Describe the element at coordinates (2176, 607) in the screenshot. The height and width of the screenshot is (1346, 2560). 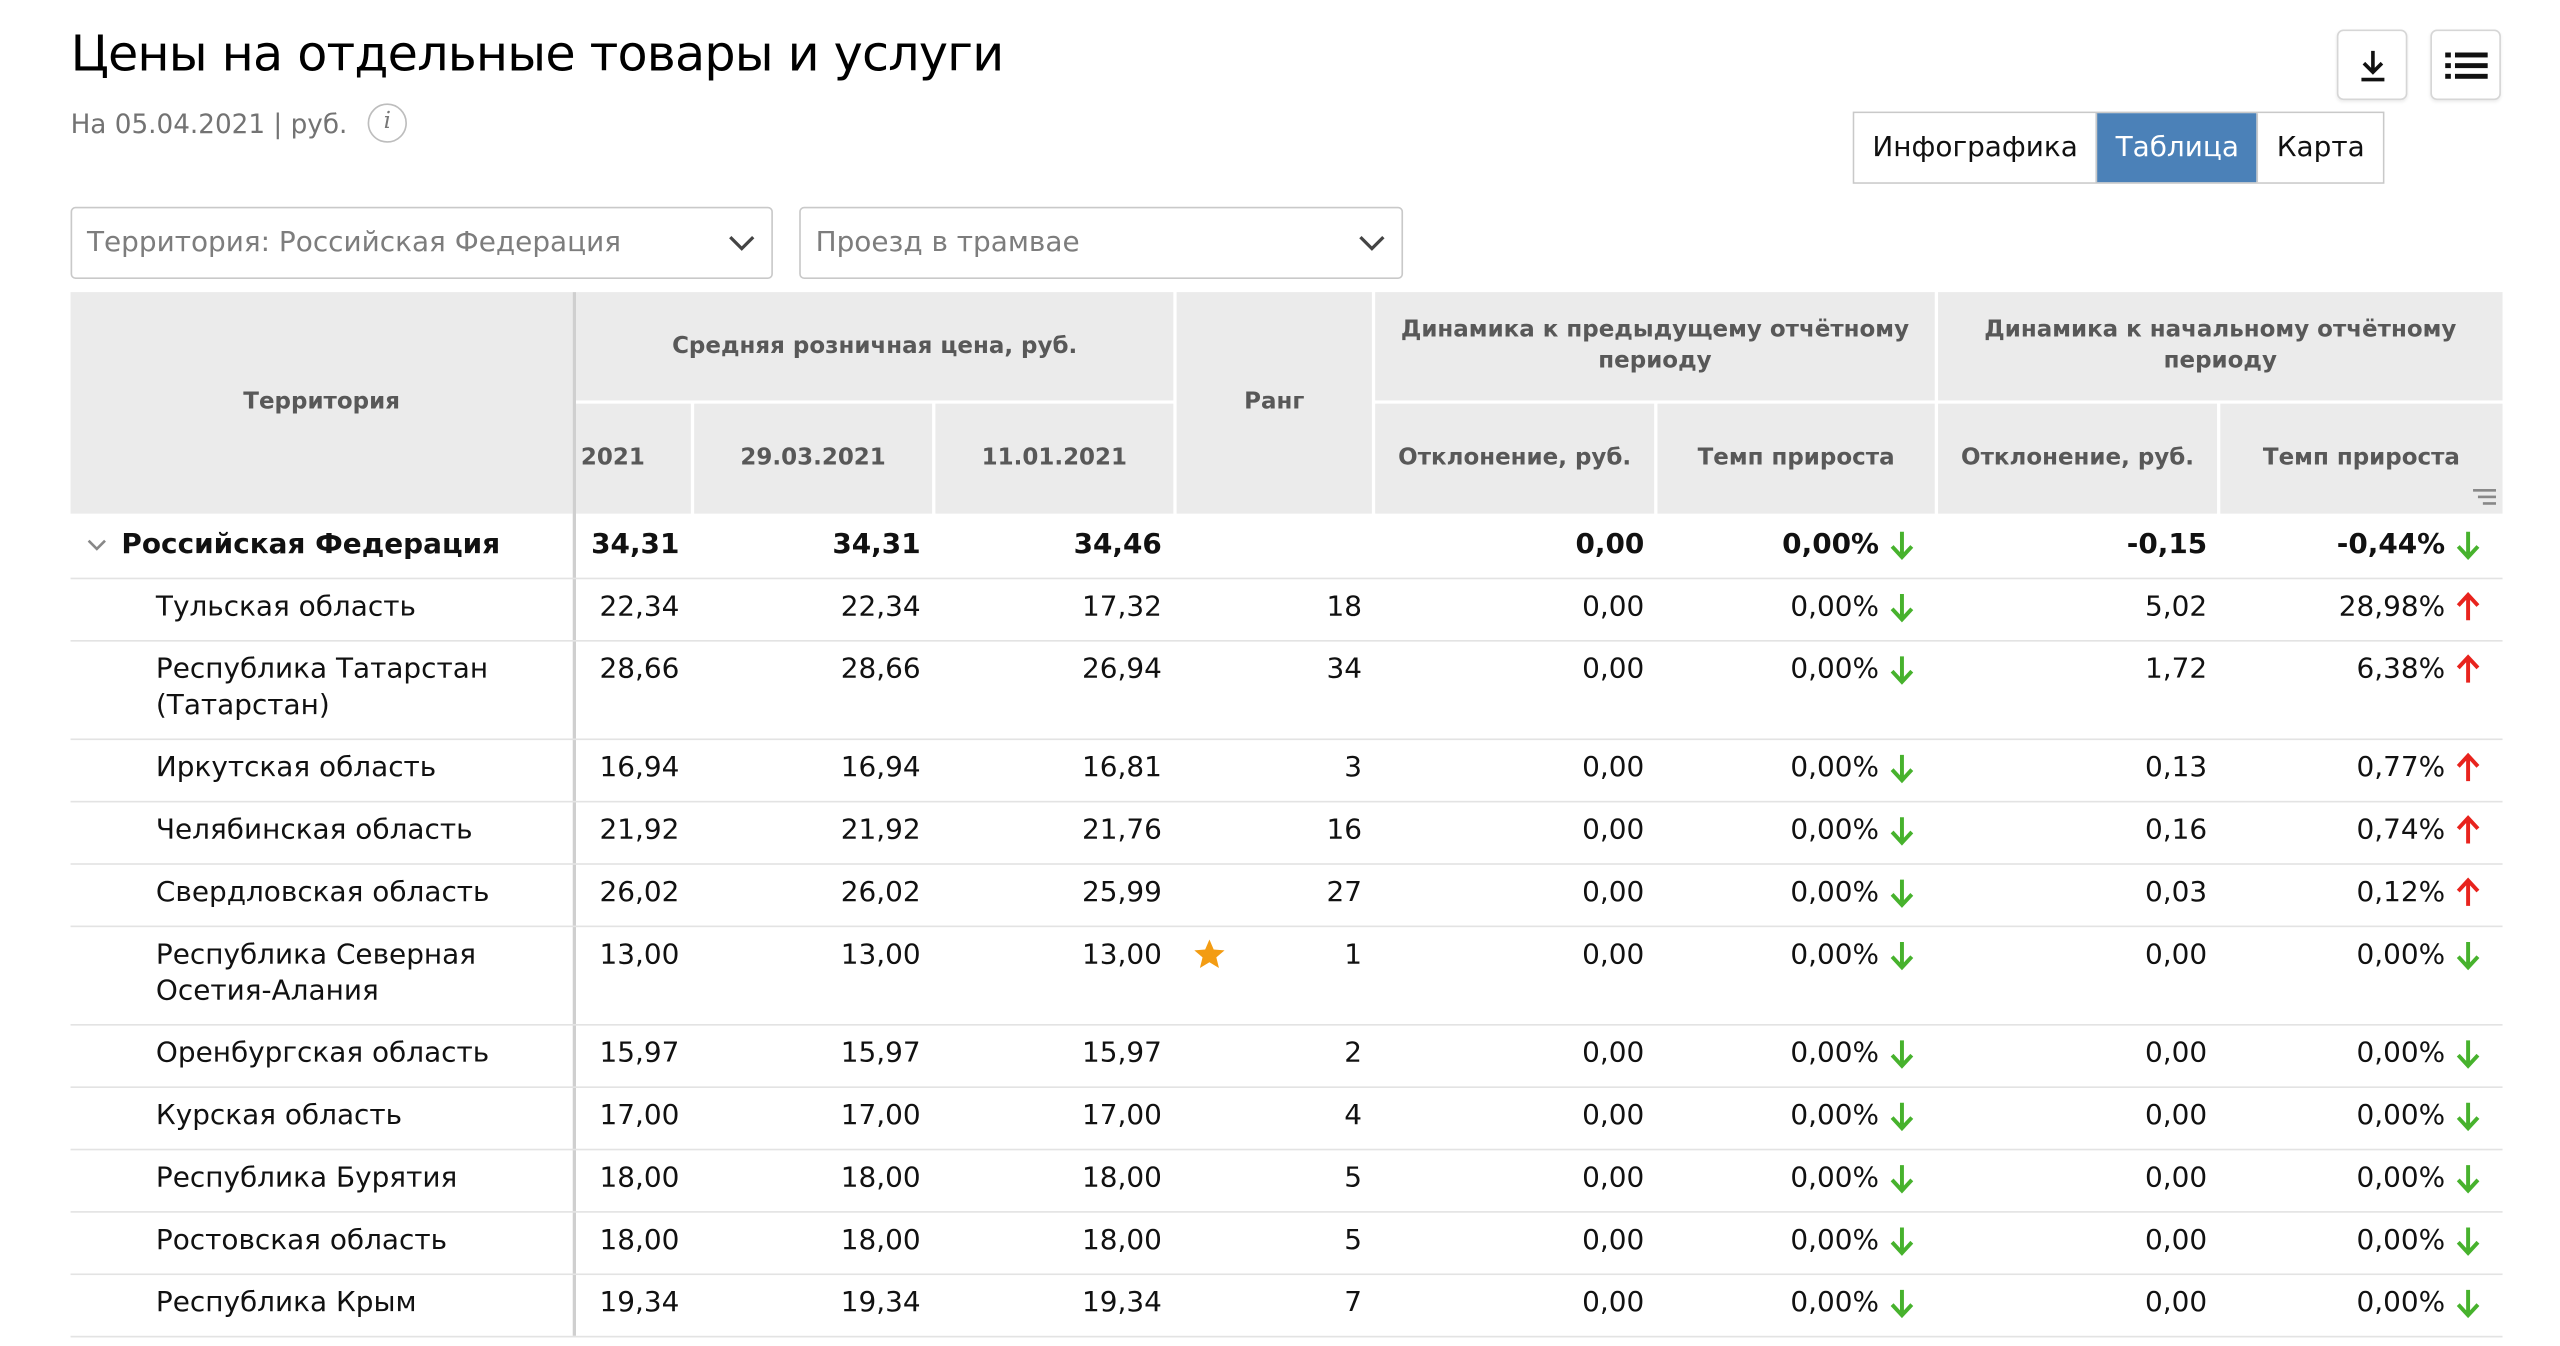
I see `deviation-start: 5,02` at that location.